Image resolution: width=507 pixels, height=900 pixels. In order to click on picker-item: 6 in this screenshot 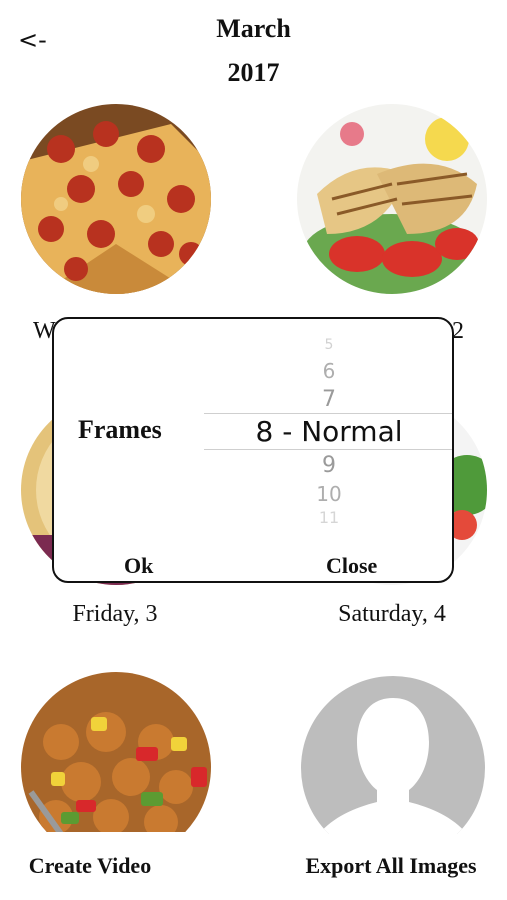, I will do `click(328, 371)`.